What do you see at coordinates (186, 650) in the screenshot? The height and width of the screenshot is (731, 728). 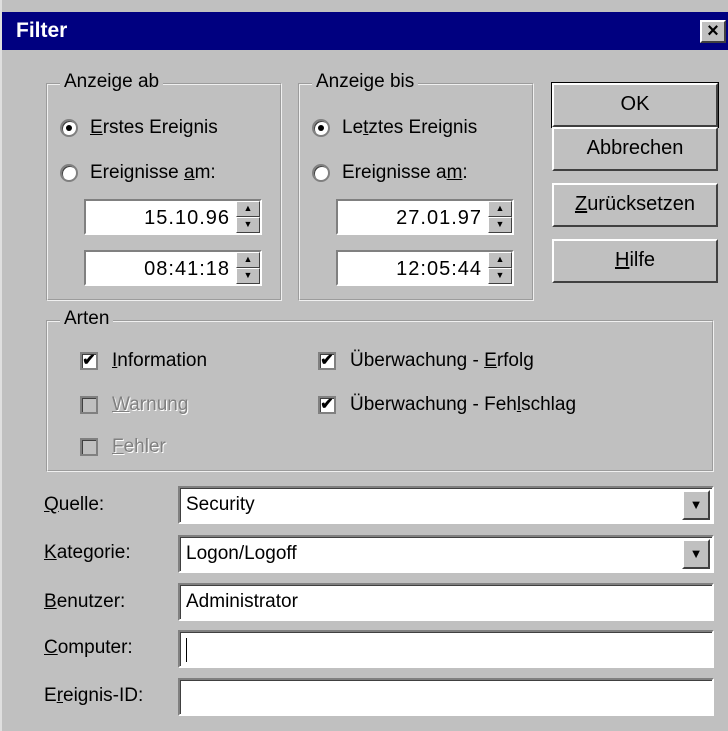 I see `text-caret` at bounding box center [186, 650].